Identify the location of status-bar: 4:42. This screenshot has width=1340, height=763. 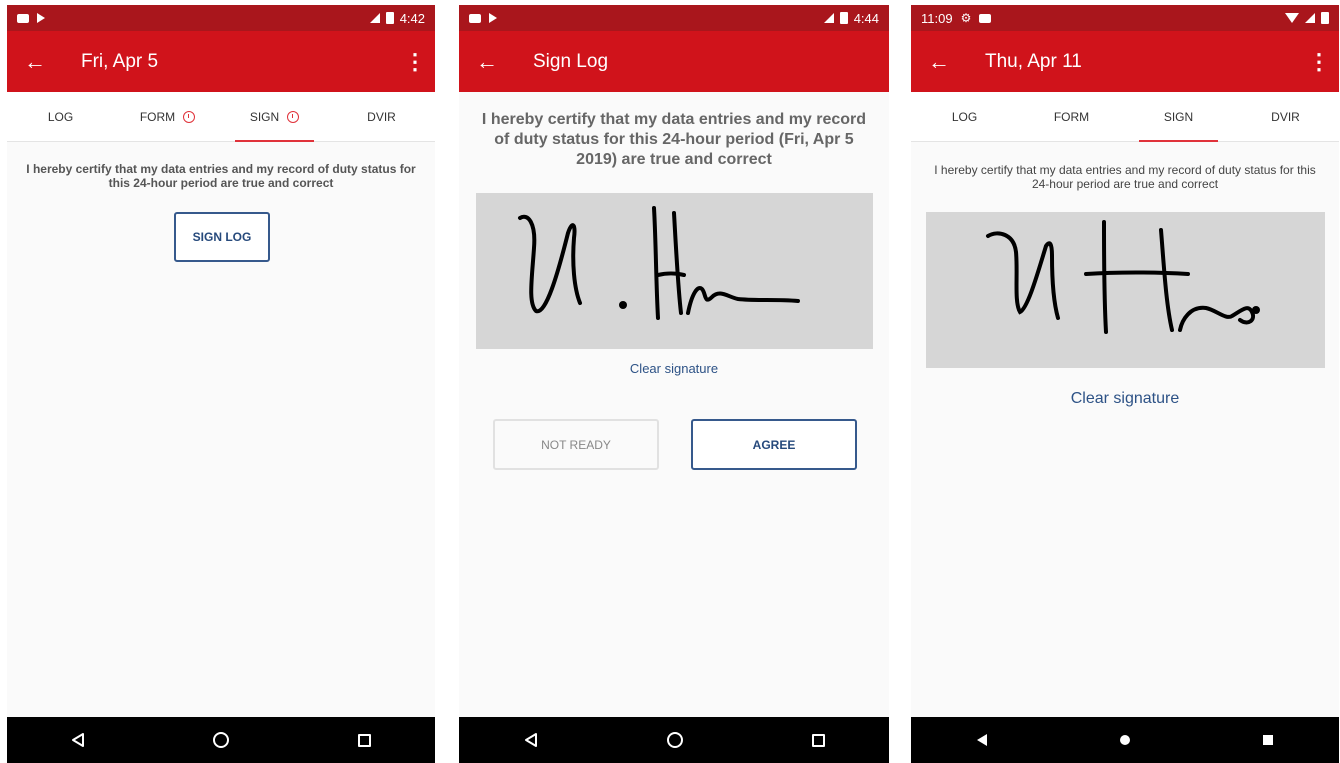
(221, 18).